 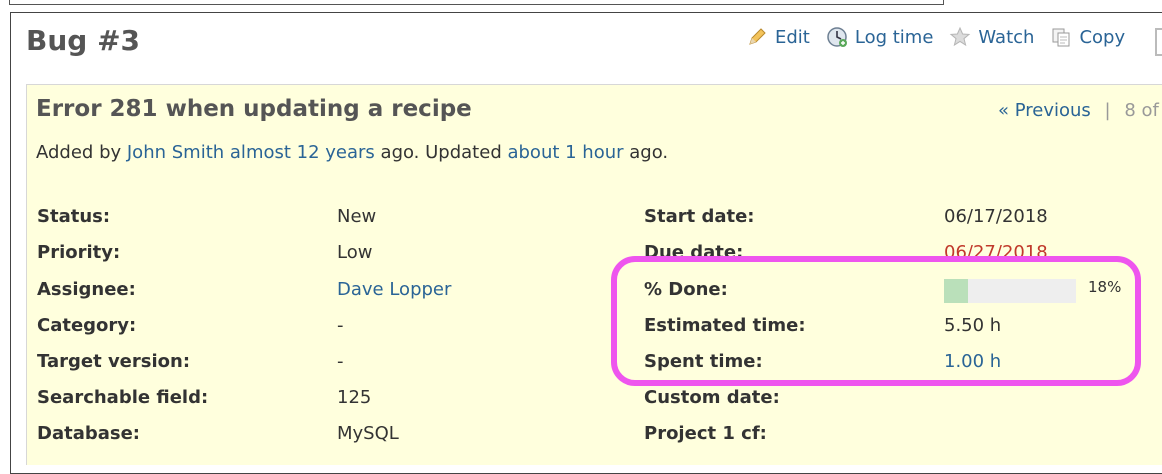 What do you see at coordinates (1105, 287) in the screenshot?
I see `done-percent: 18%` at bounding box center [1105, 287].